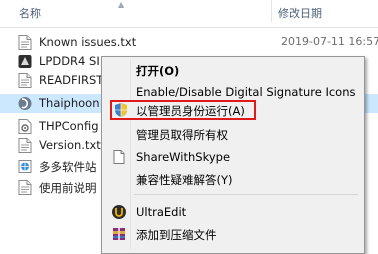  Describe the element at coordinates (182, 135) in the screenshot. I see `menu-item-label: 管理员取得所有权` at that location.